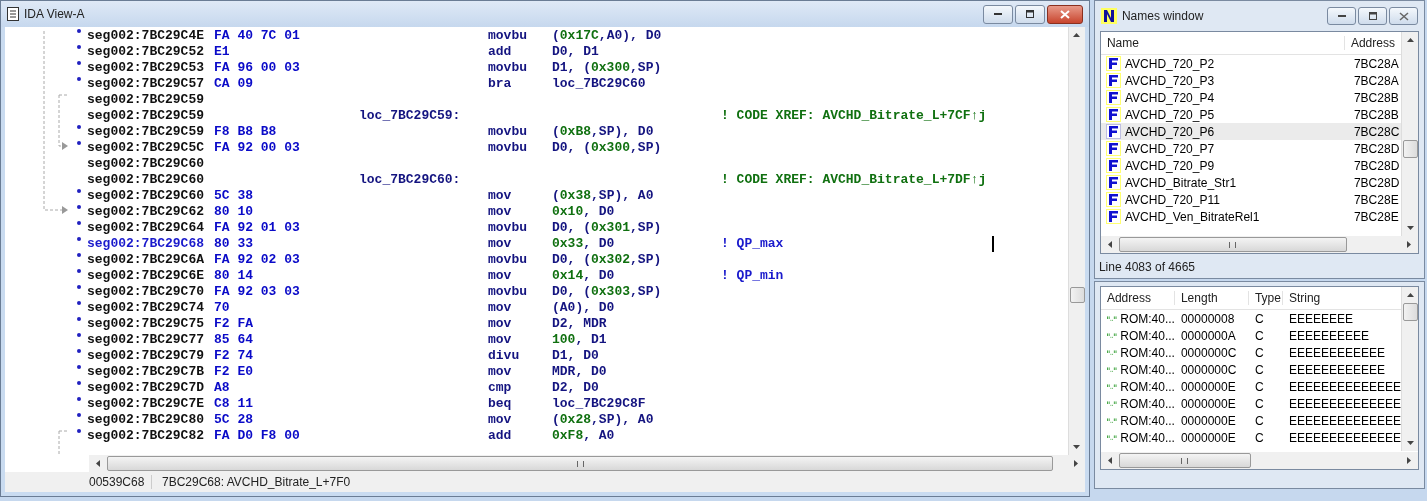 The height and width of the screenshot is (501, 1427). What do you see at coordinates (1250, 80) in the screenshot?
I see `name-row: AVCHD_720_P3 7BC28A` at bounding box center [1250, 80].